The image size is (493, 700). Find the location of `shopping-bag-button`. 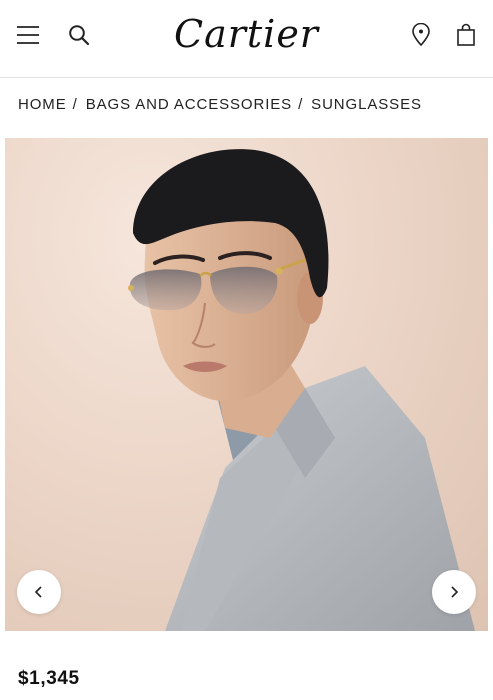

shopping-bag-button is located at coordinates (466, 35).